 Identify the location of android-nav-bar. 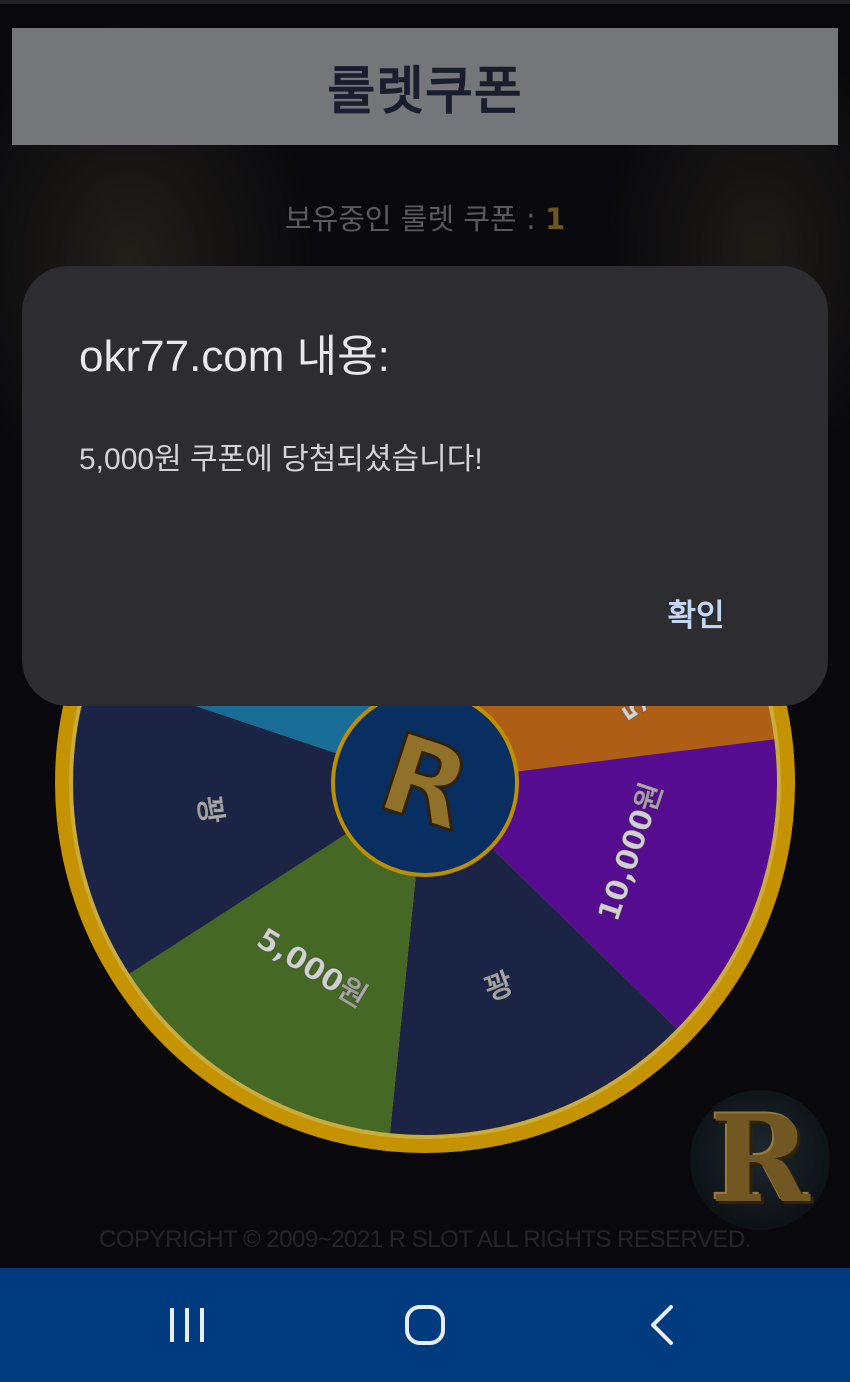
(425, 1325).